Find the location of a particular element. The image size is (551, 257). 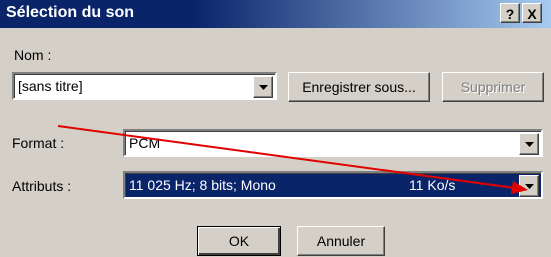

close-button: X is located at coordinates (532, 13).